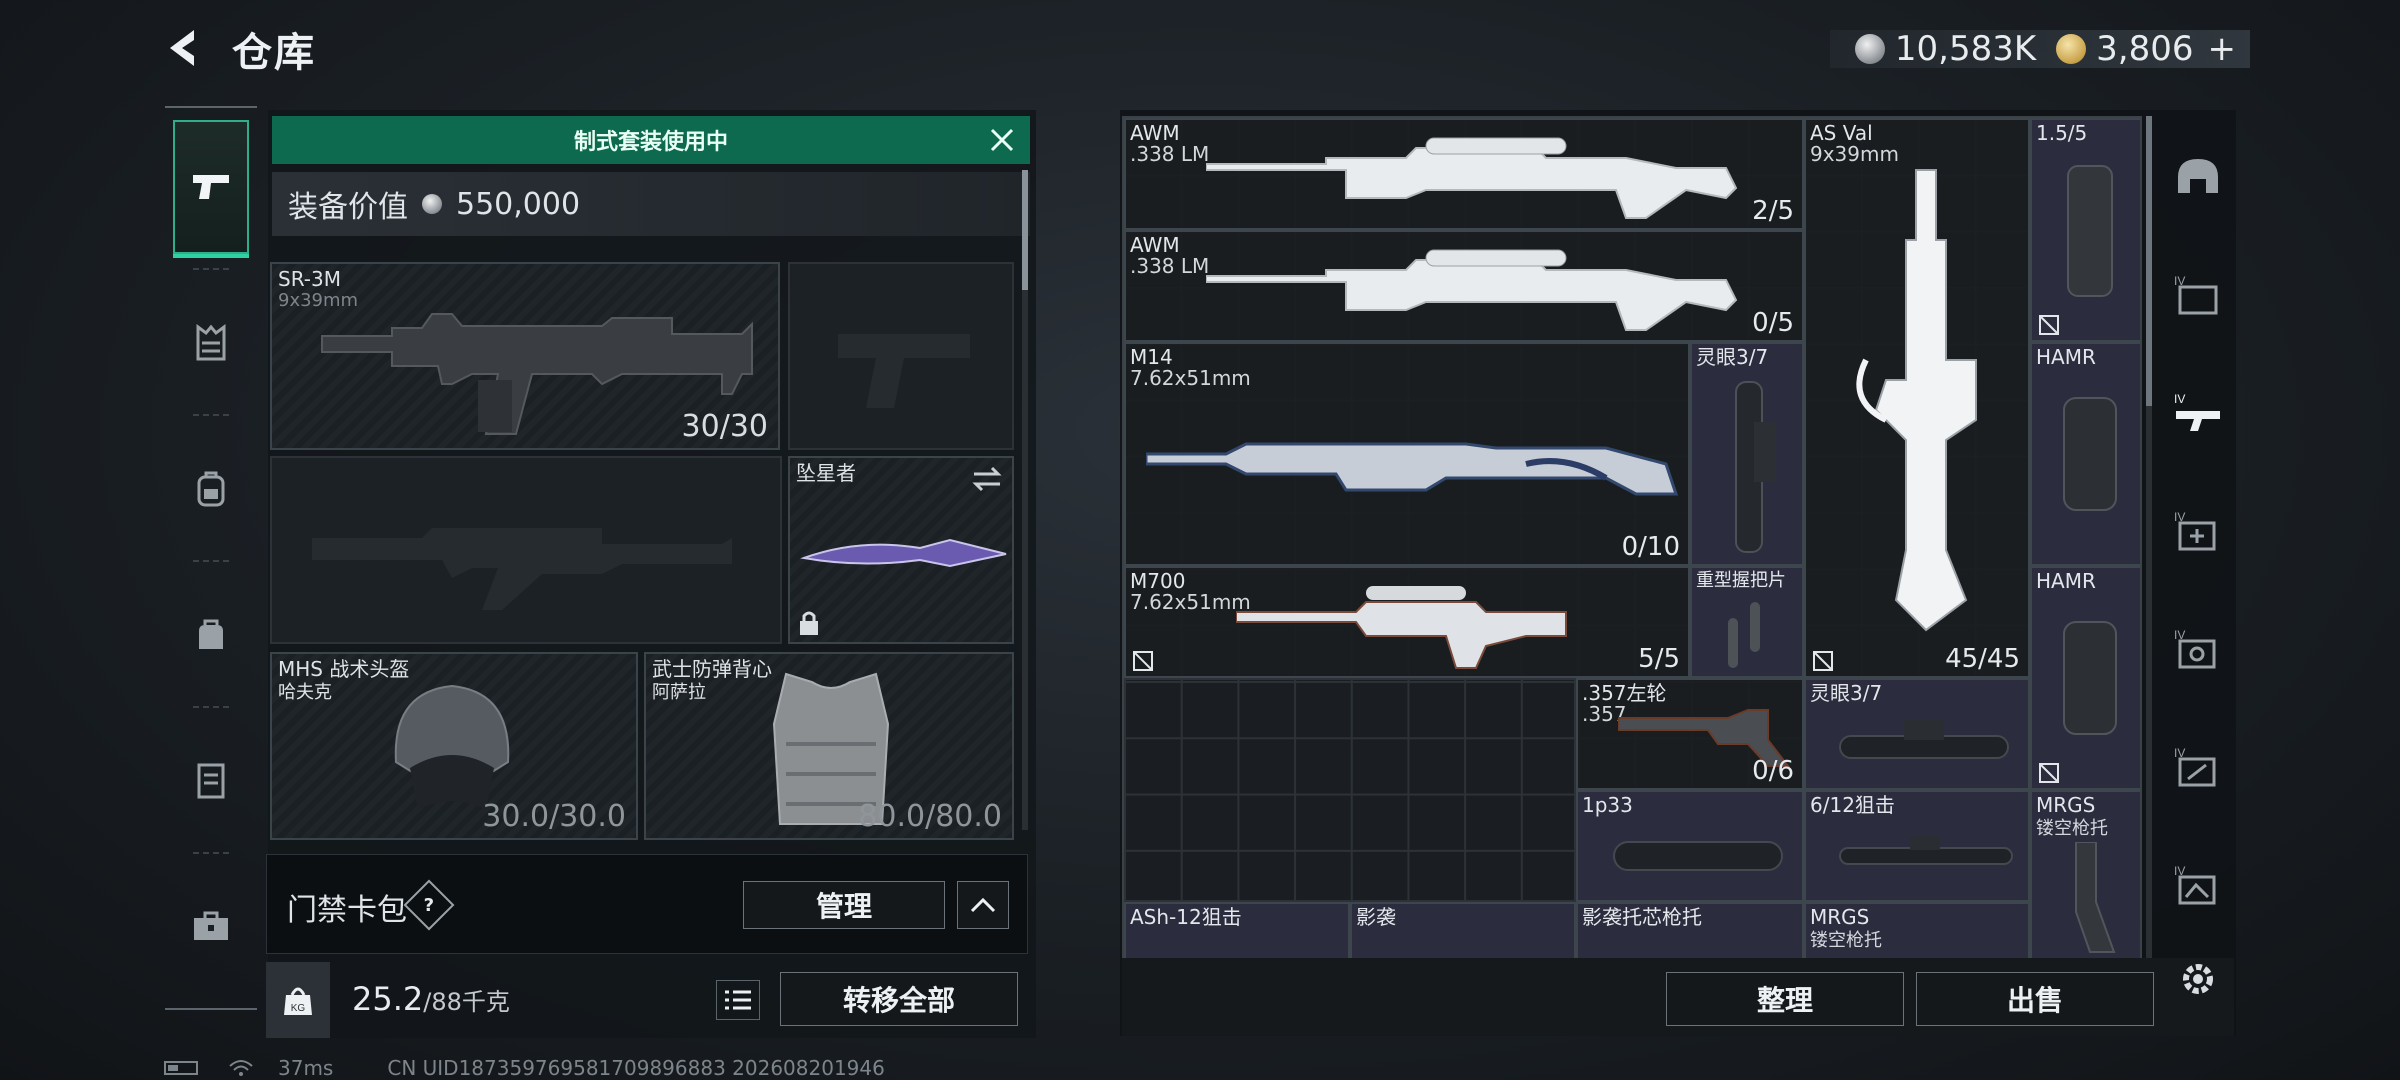 The image size is (2400, 1080). I want to click on rail-item-backpack, so click(211, 489).